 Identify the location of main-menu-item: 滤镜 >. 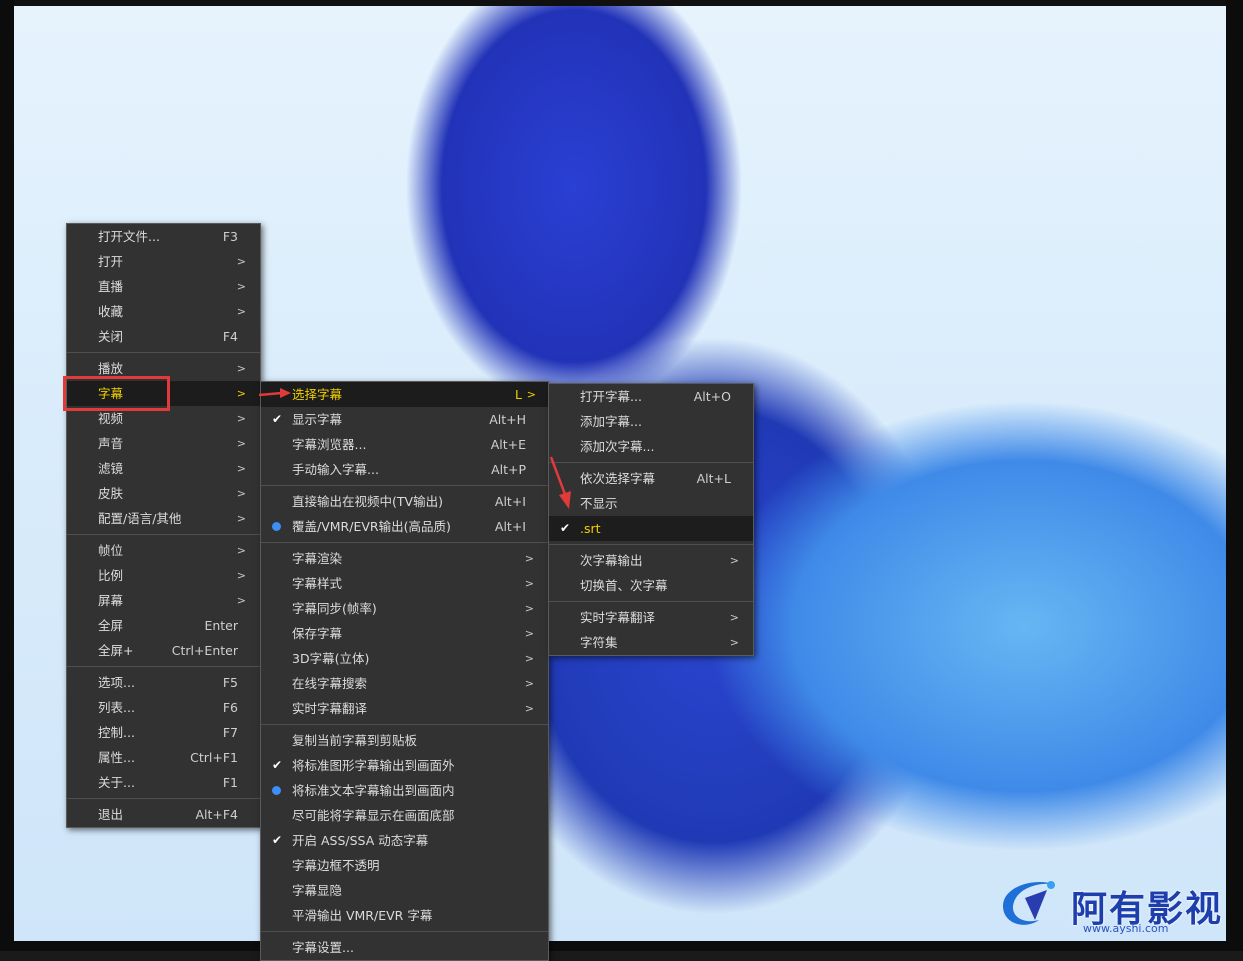
(163, 468).